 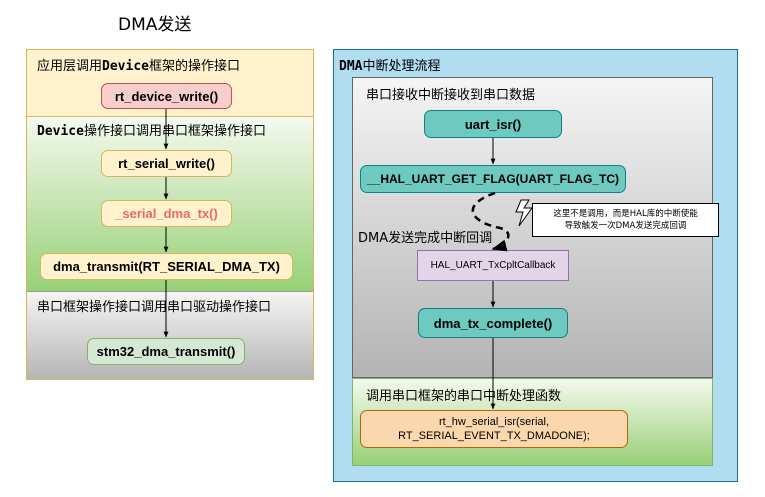 What do you see at coordinates (524, 213) in the screenshot?
I see `interrupt-lightning-icon` at bounding box center [524, 213].